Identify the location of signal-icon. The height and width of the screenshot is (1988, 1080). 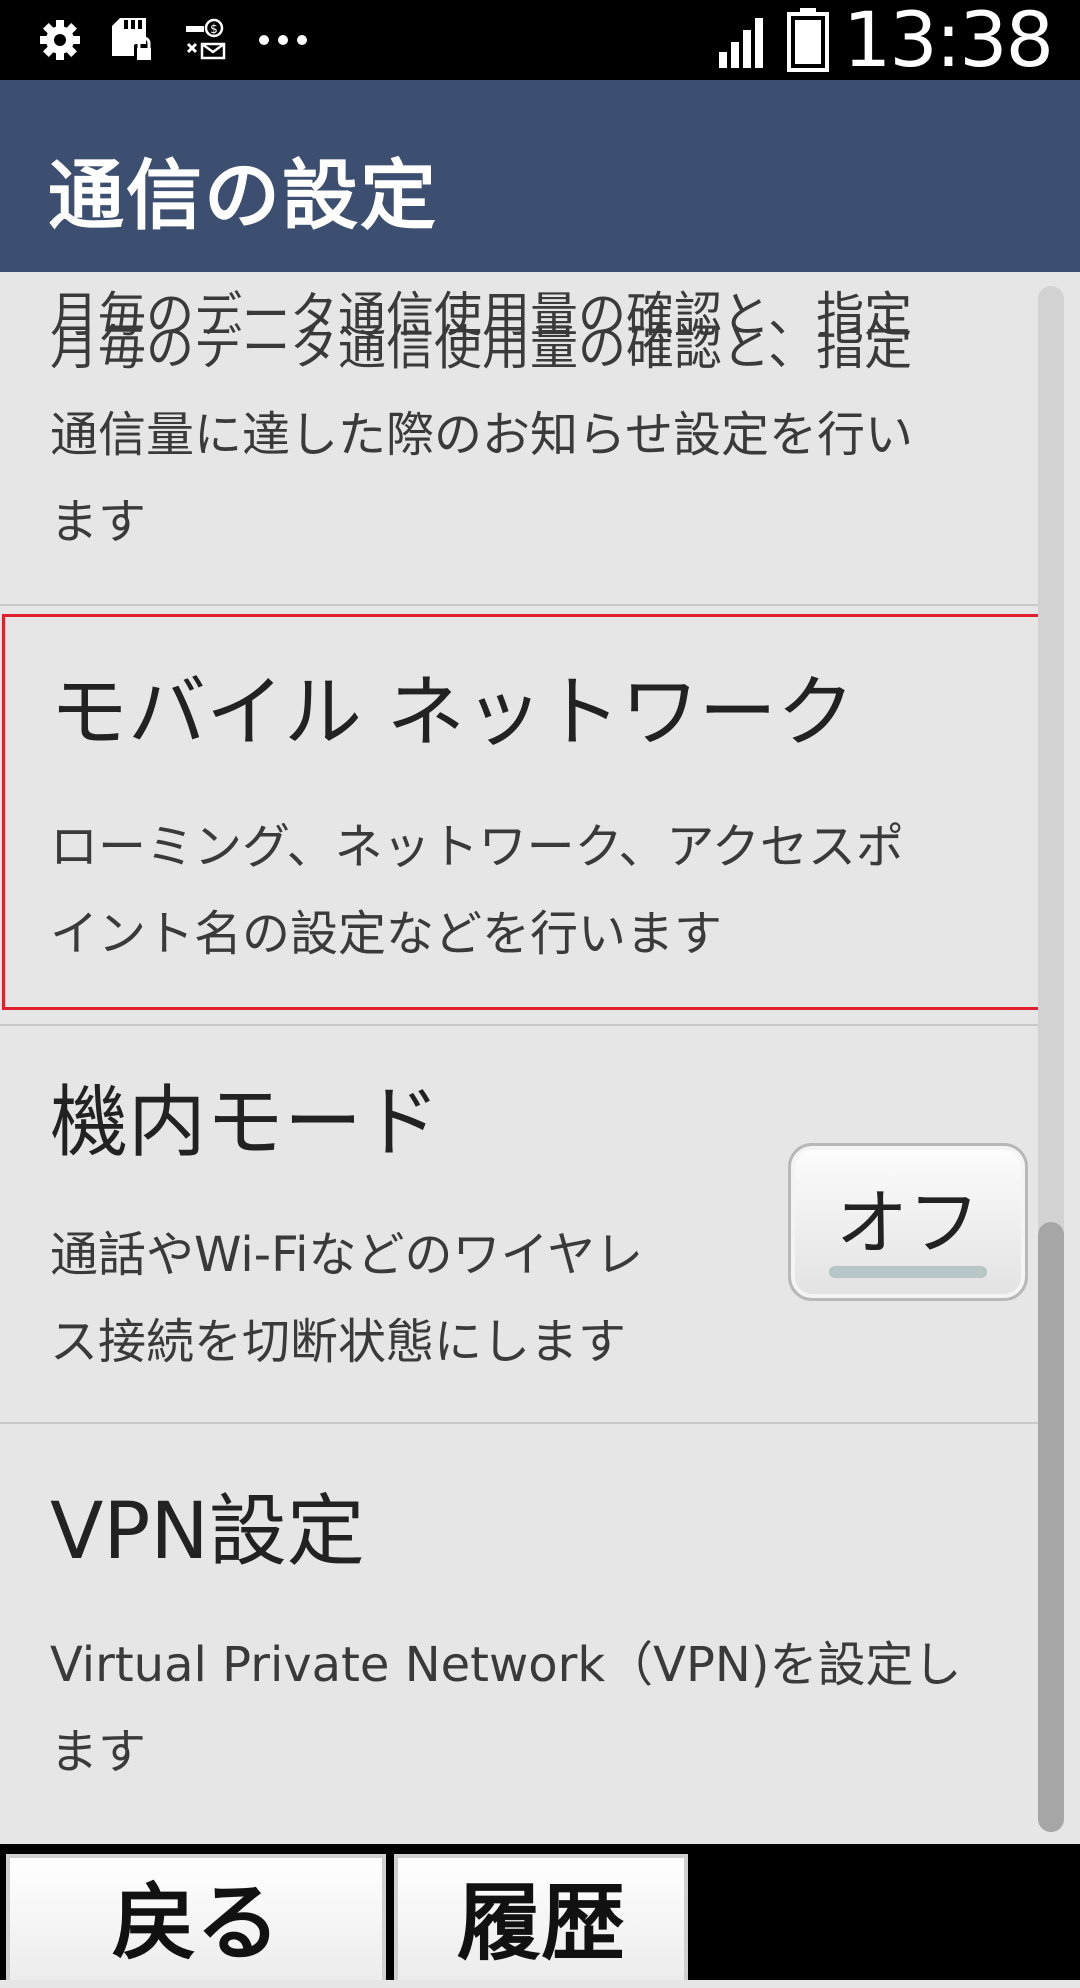
(740, 43).